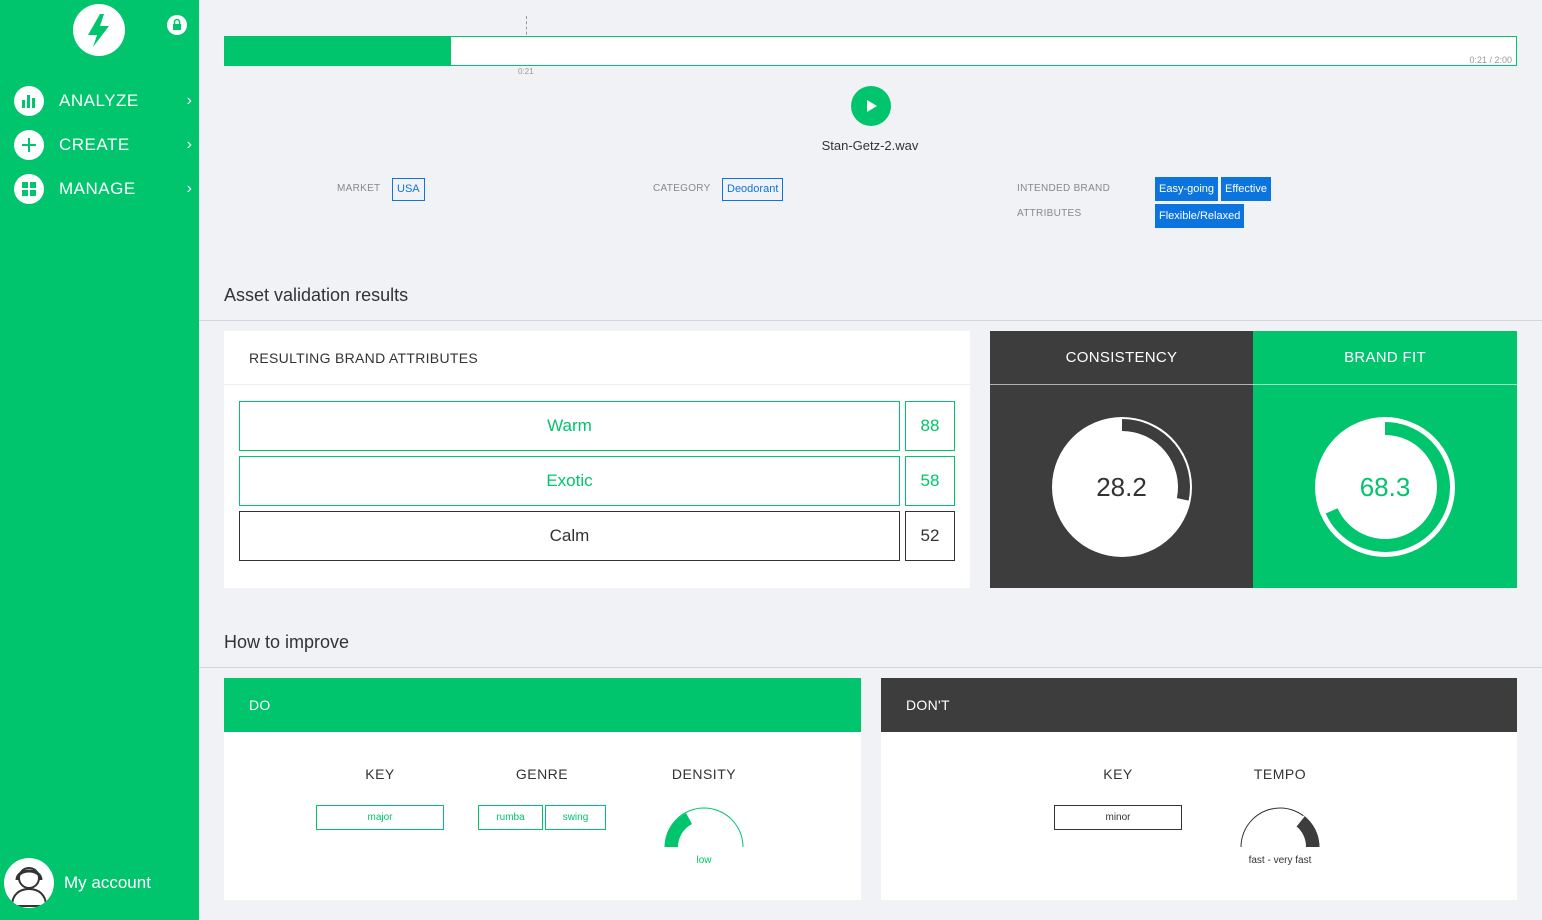 The image size is (1542, 920). I want to click on do-key-title: KEY, so click(380, 774).